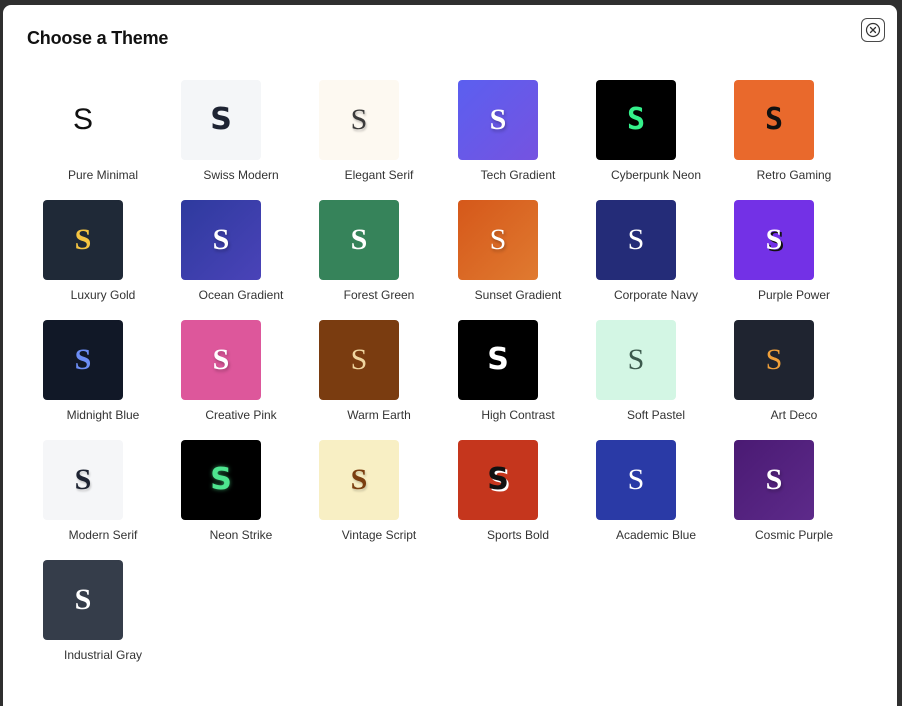  What do you see at coordinates (656, 295) in the screenshot?
I see `theme-name-label: Corporate Navy` at bounding box center [656, 295].